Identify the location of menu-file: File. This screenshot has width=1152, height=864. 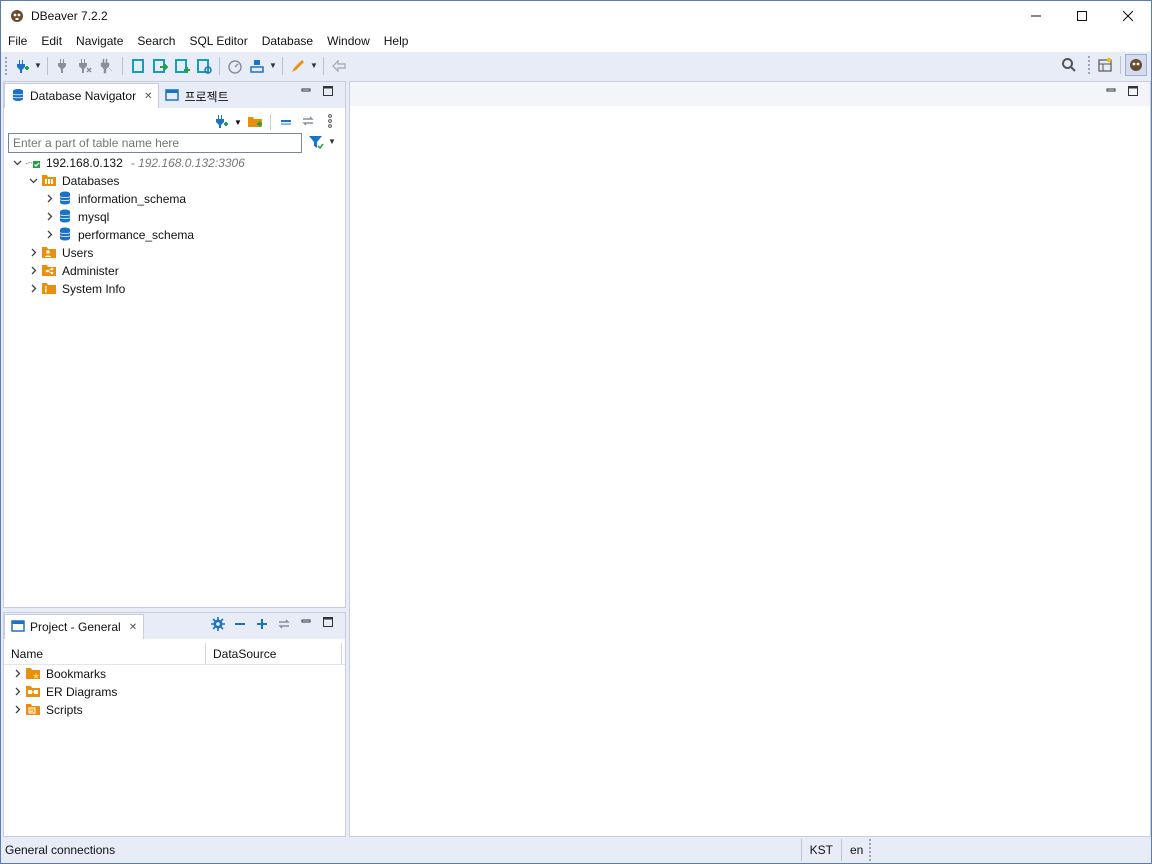
(17, 41).